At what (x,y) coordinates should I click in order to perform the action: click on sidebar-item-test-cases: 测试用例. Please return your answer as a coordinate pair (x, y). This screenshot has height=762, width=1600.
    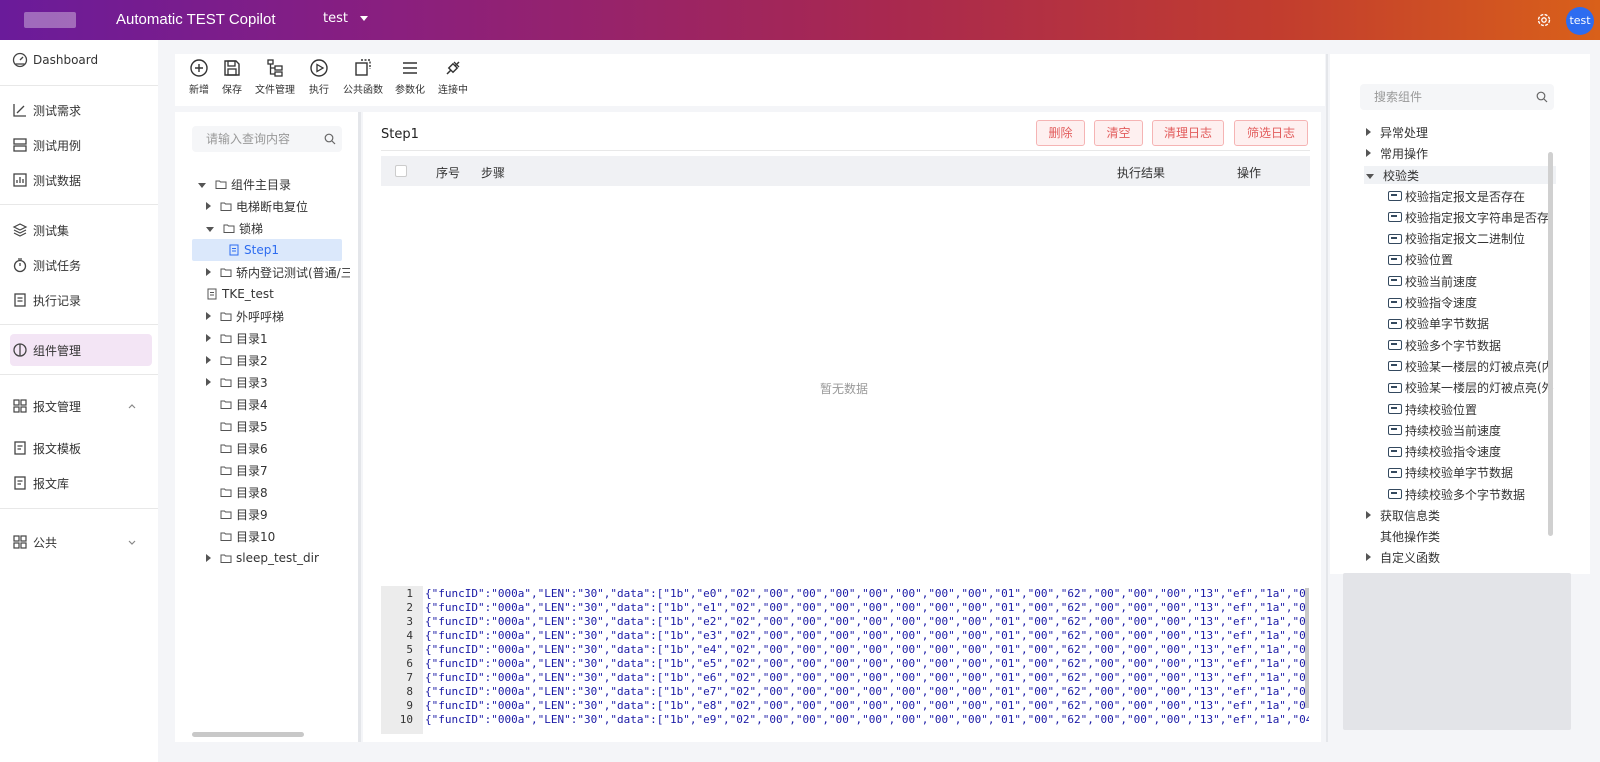
    Looking at the image, I should click on (81, 145).